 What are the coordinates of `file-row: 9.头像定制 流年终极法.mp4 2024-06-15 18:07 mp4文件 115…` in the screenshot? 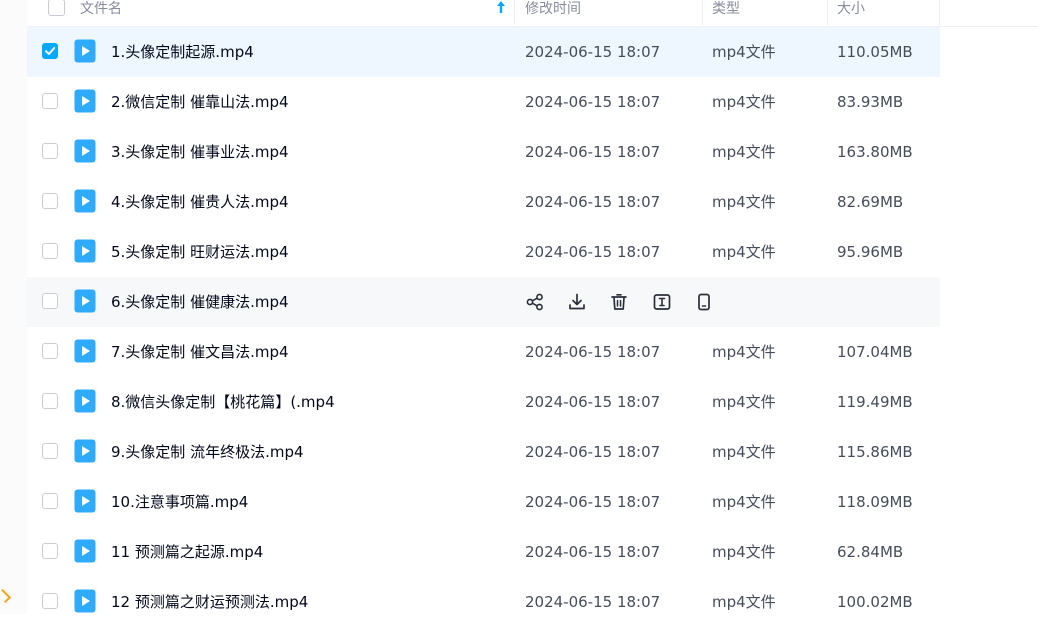 It's located at (483, 452).